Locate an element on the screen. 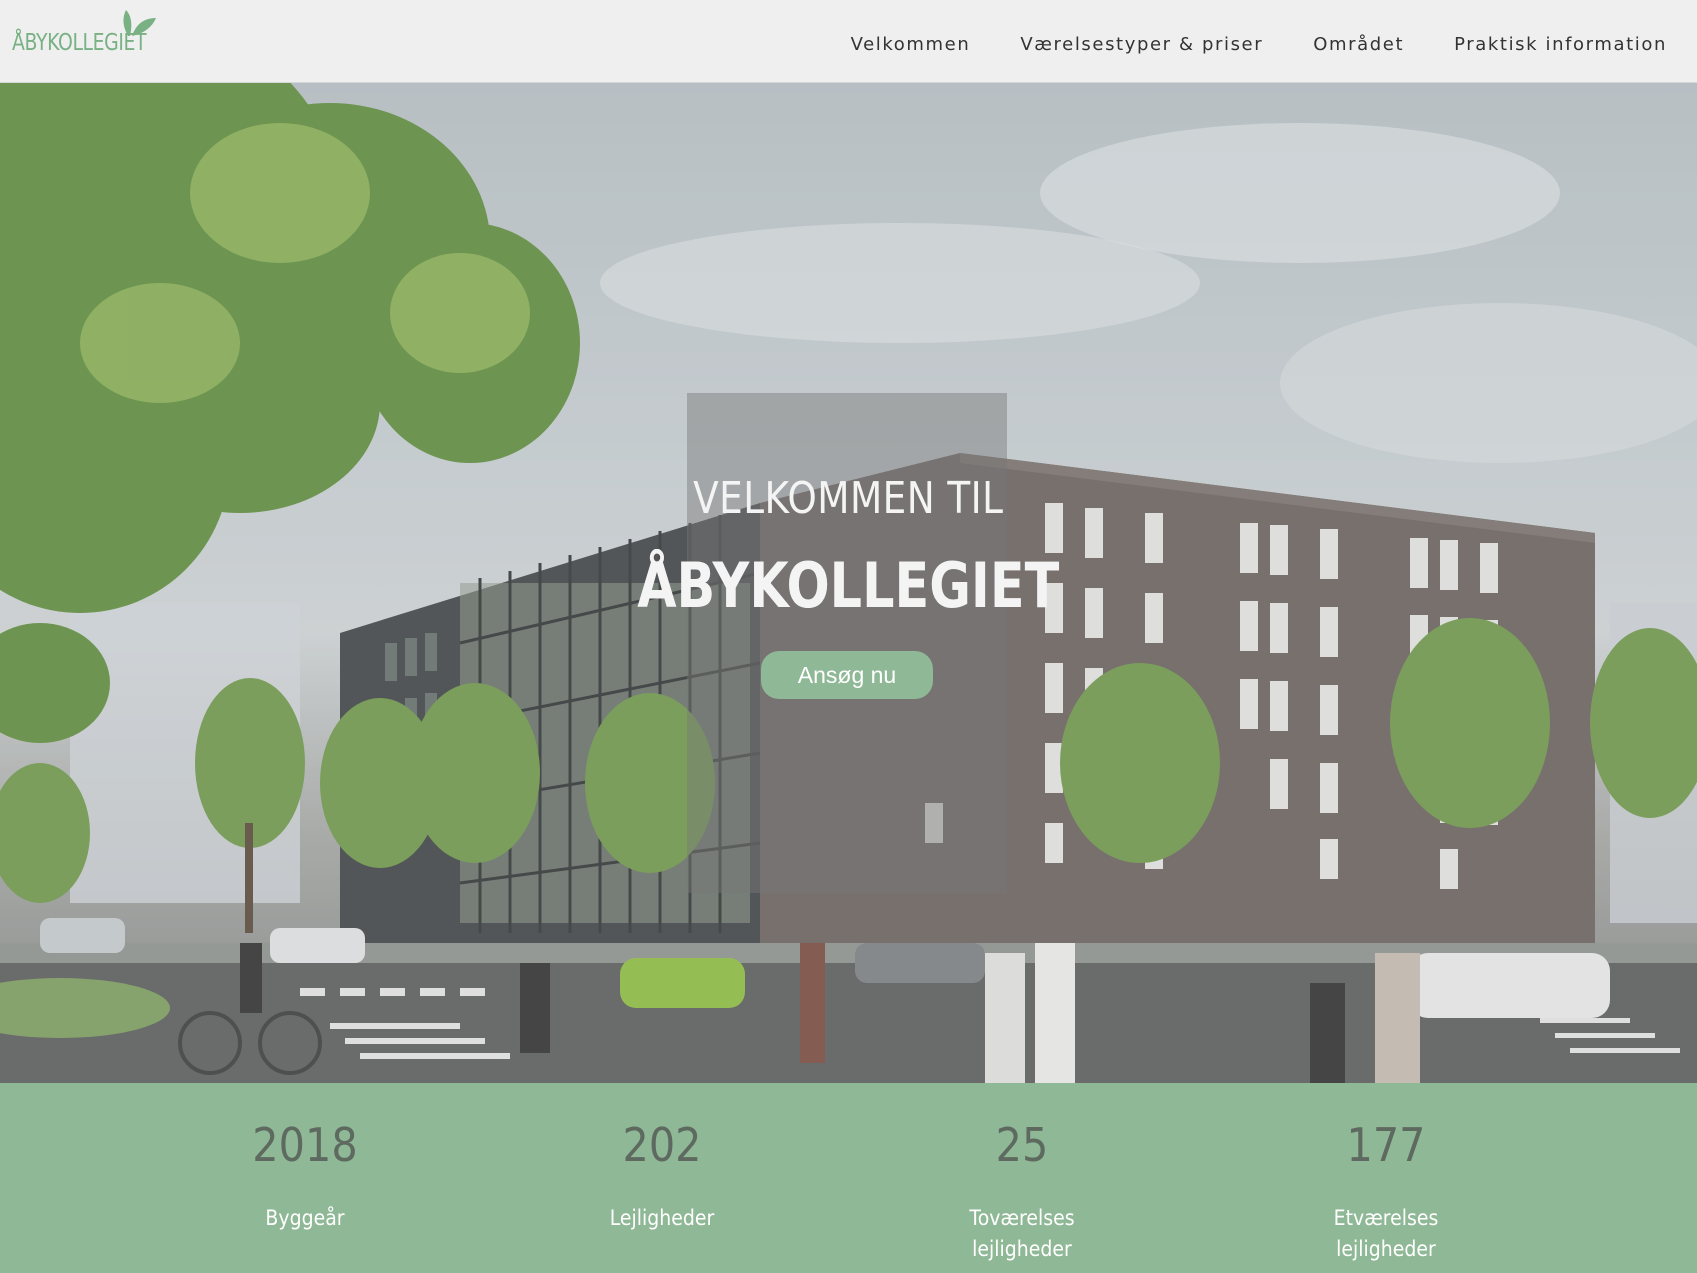 The height and width of the screenshot is (1273, 1697). hero-title-line2: ÅBYKOLLEGIET is located at coordinates (848, 585).